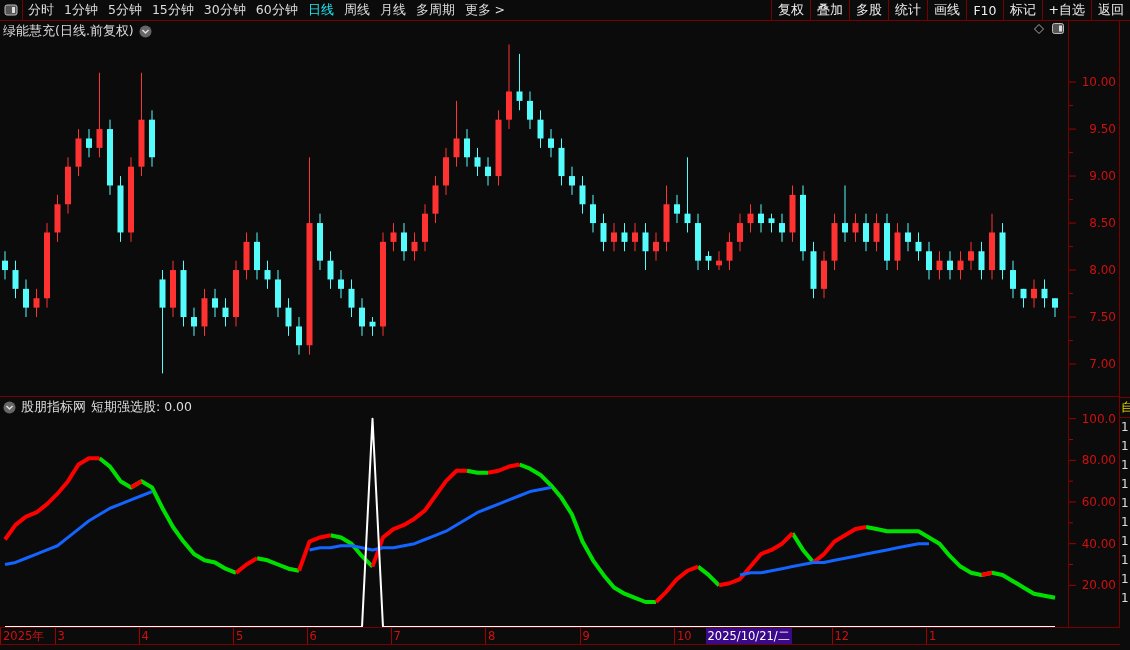 This screenshot has width=1130, height=650. I want to click on axis-label: 80.00, so click(1098, 460).